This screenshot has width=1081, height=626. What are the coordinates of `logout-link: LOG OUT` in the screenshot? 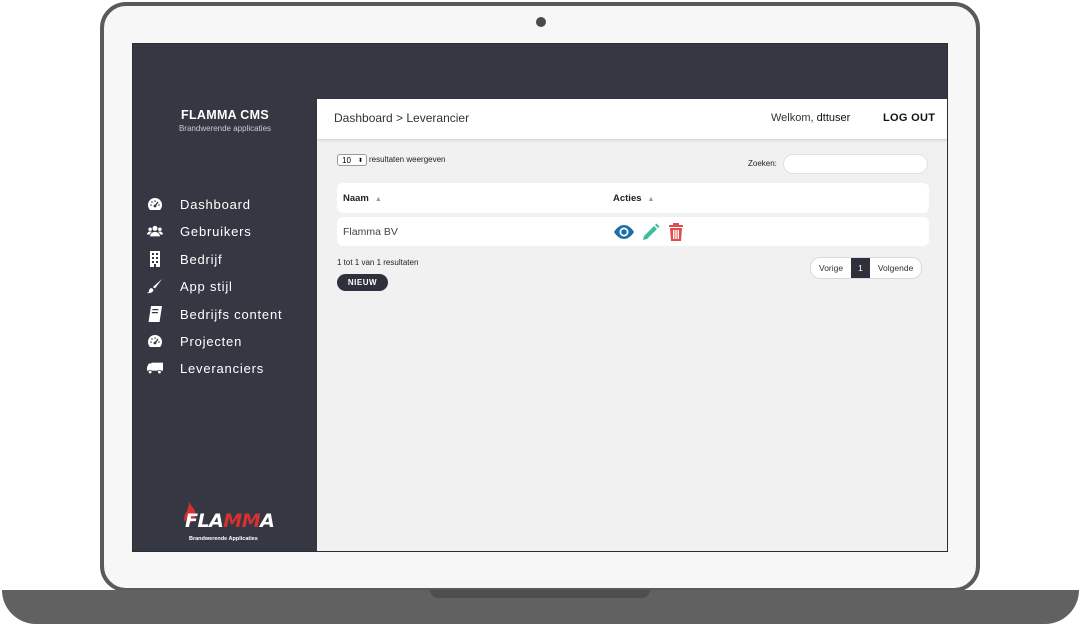 It's located at (909, 118).